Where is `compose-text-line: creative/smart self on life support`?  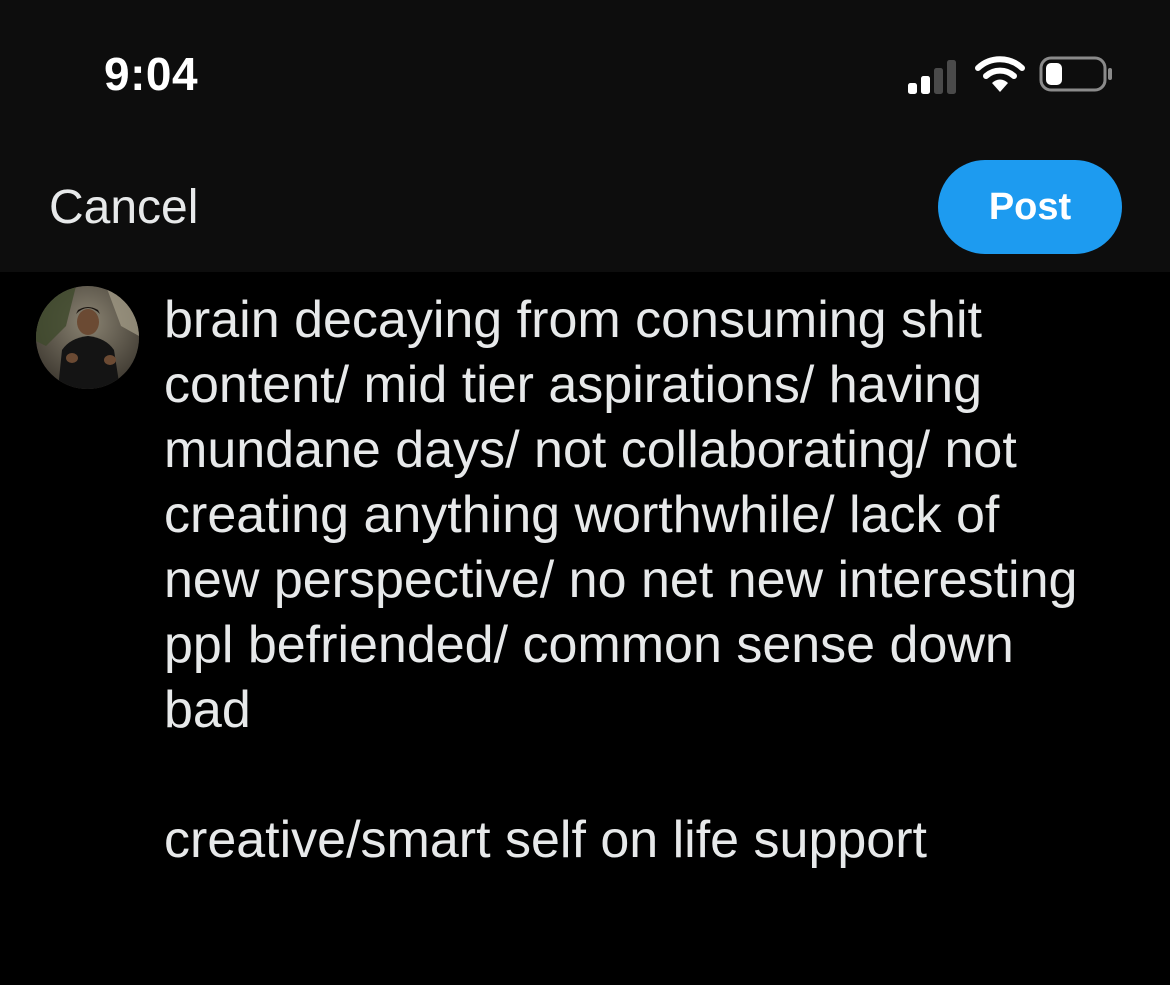
compose-text-line: creative/smart self on life support is located at coordinates (545, 840).